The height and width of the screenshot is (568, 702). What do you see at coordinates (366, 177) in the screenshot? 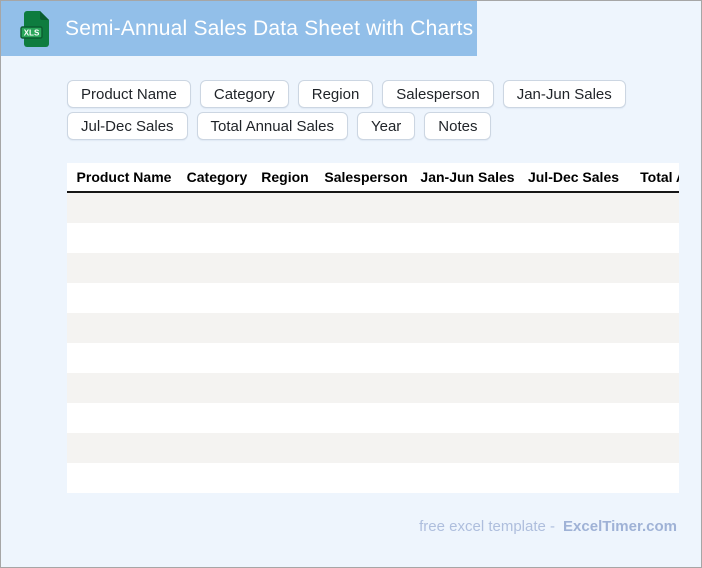
I see `column-header-salesperson: Salesperson` at bounding box center [366, 177].